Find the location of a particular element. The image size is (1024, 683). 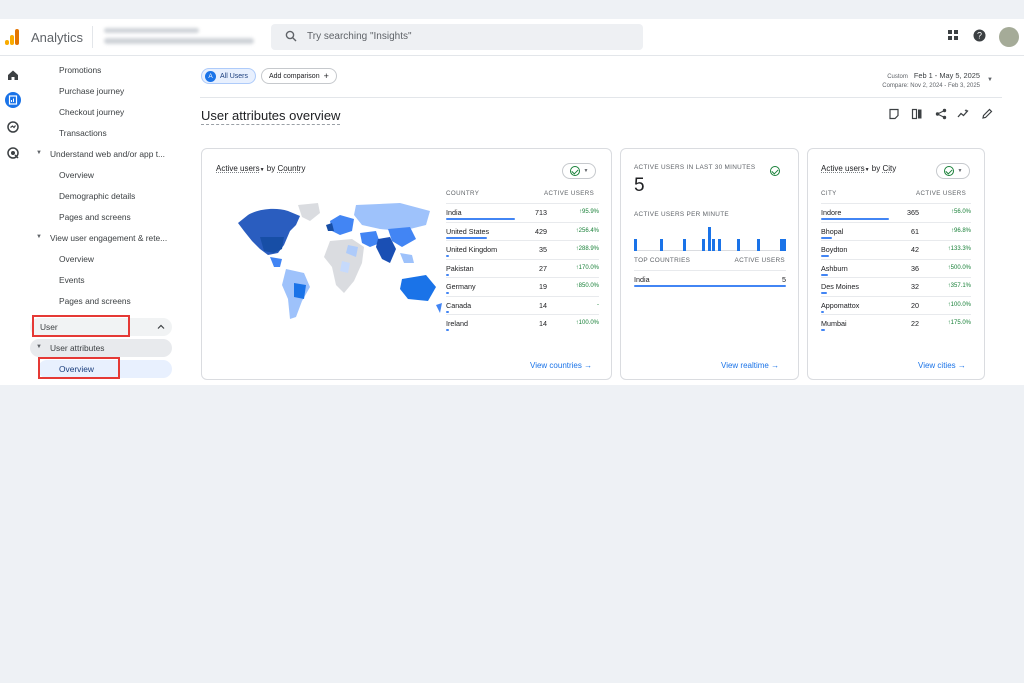

active-users-value: 61 is located at coordinates (915, 231).